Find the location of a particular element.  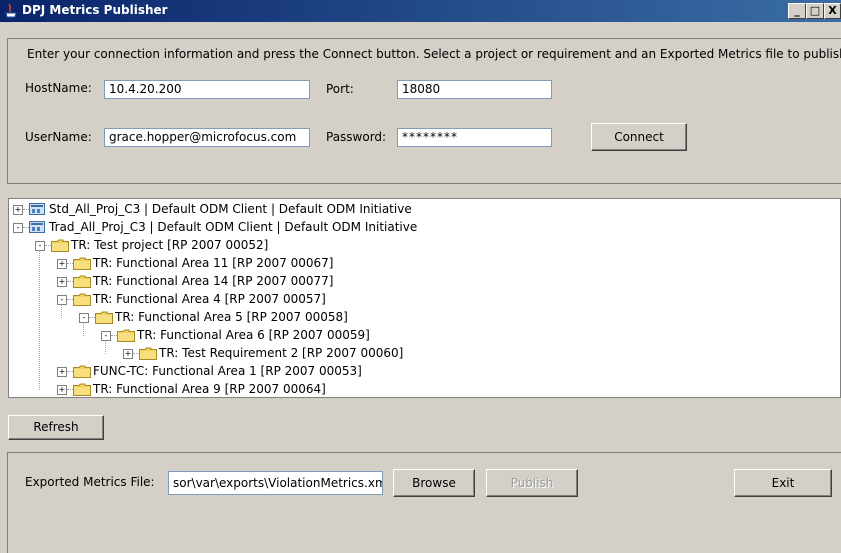

exported-file-label: Exported Metrics File: is located at coordinates (90, 482).